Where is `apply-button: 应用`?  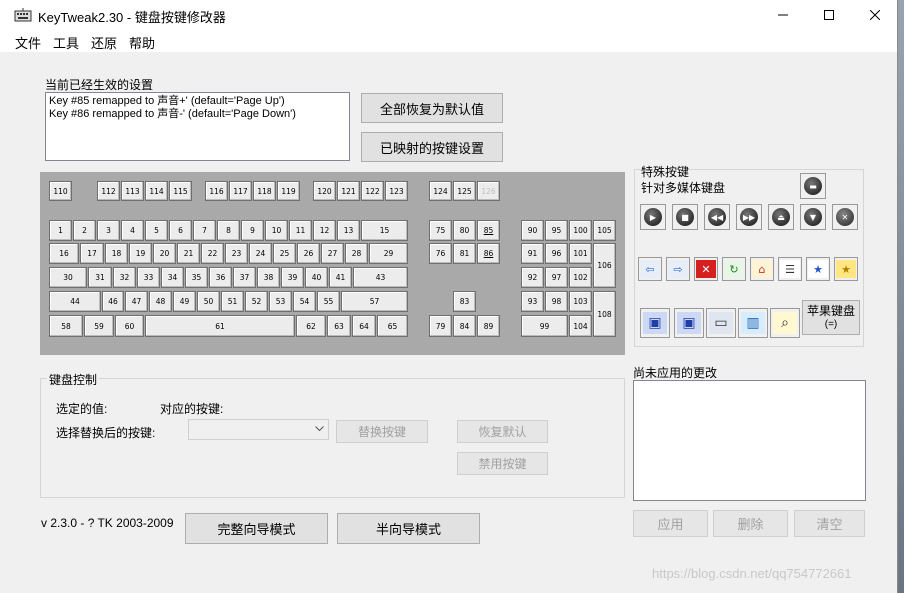 apply-button: 应用 is located at coordinates (670, 523).